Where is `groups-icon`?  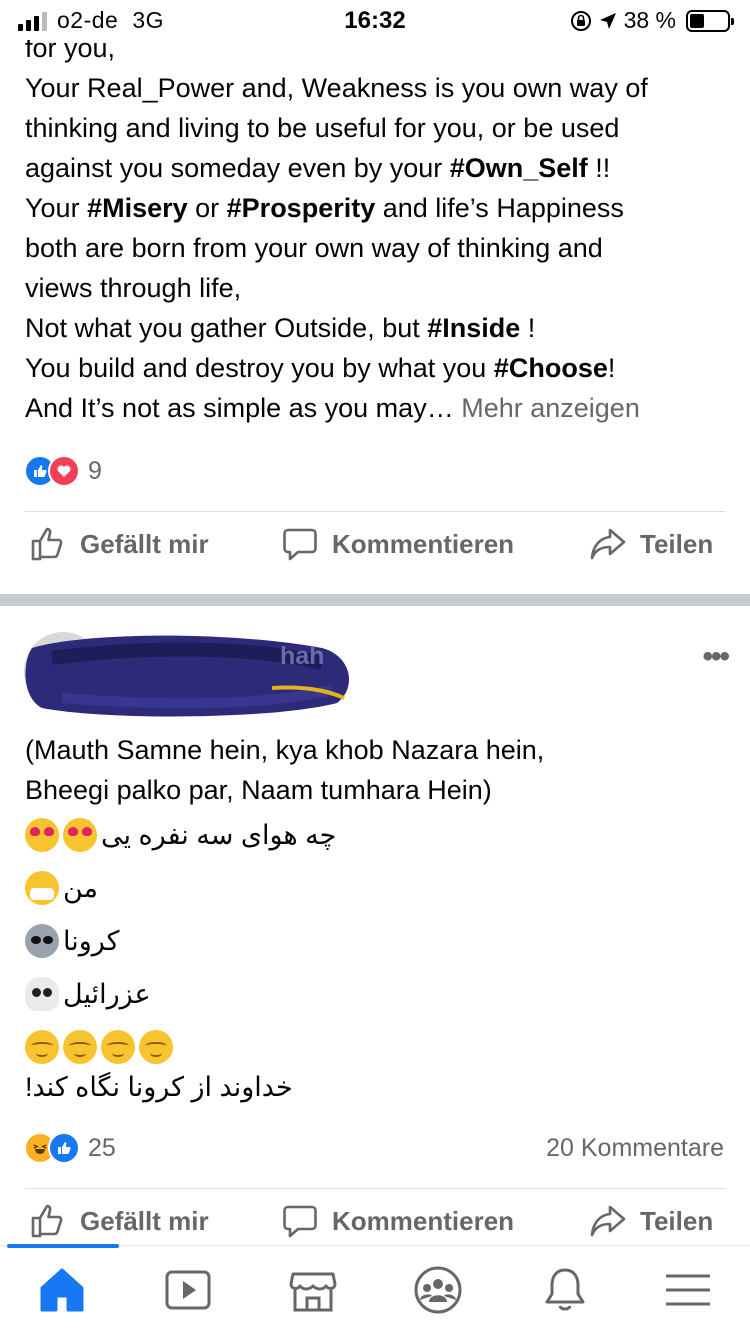
groups-icon is located at coordinates (438, 1290).